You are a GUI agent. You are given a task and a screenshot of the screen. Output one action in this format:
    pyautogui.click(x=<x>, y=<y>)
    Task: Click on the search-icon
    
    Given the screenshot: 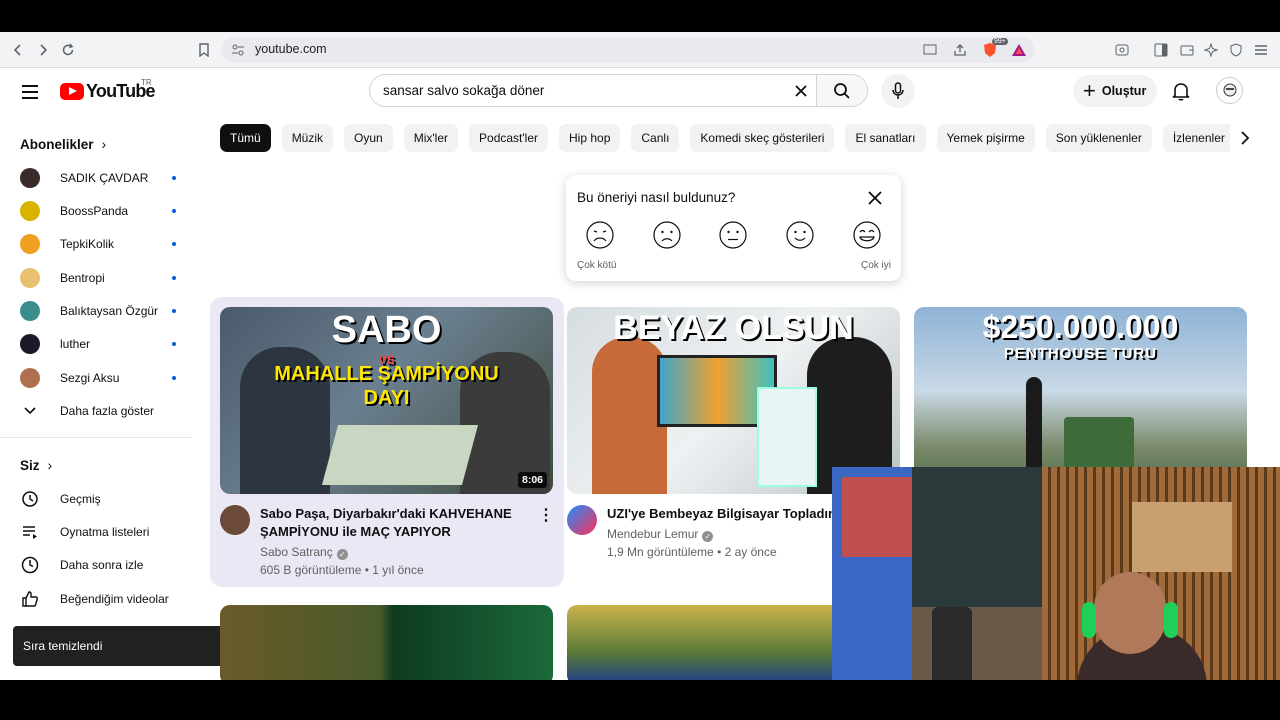 What is the action you would take?
    pyautogui.click(x=842, y=90)
    